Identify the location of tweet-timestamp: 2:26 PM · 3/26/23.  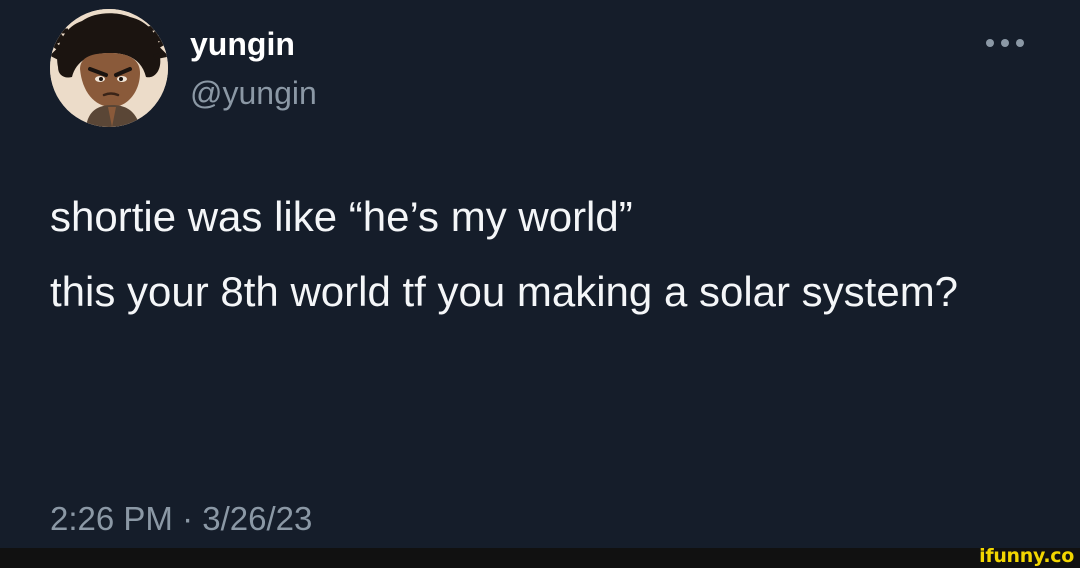
(181, 519).